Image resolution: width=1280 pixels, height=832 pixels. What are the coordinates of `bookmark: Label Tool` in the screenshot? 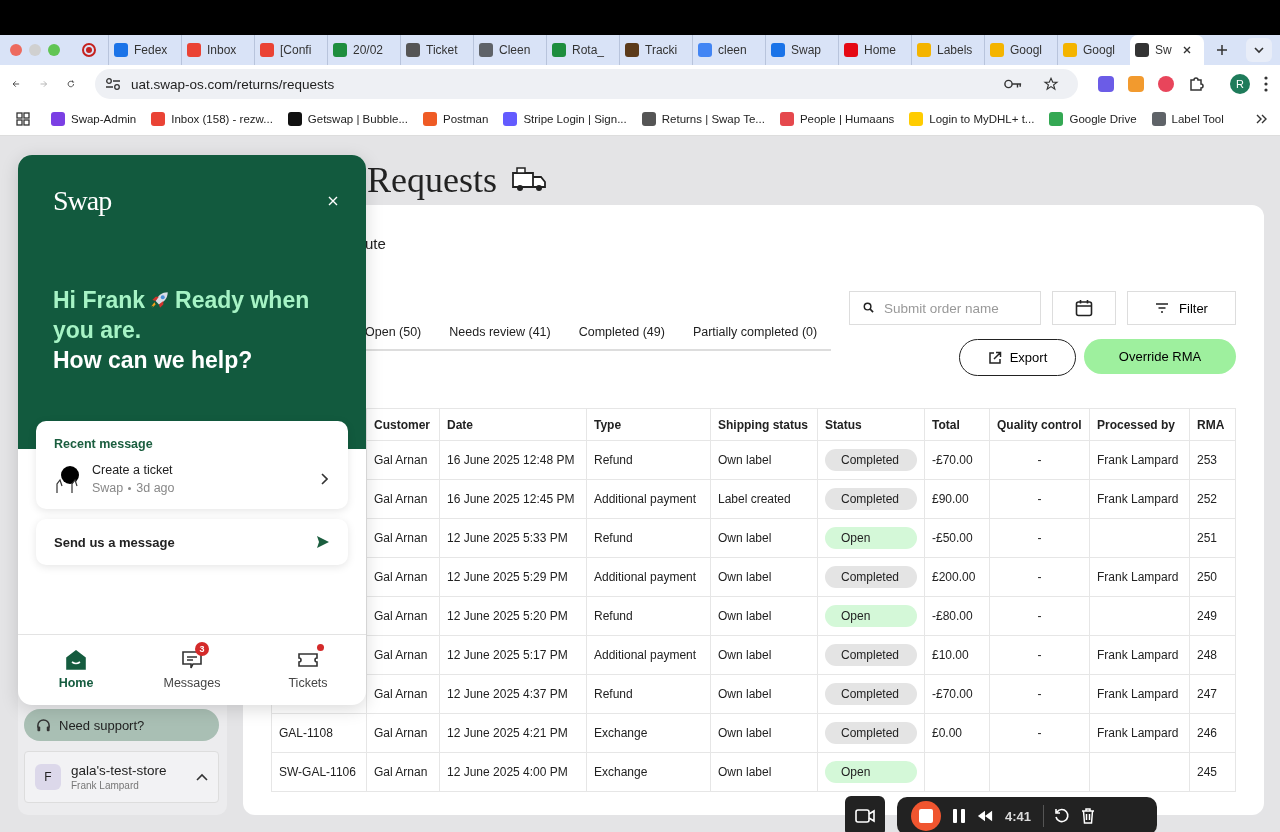 It's located at (1187, 119).